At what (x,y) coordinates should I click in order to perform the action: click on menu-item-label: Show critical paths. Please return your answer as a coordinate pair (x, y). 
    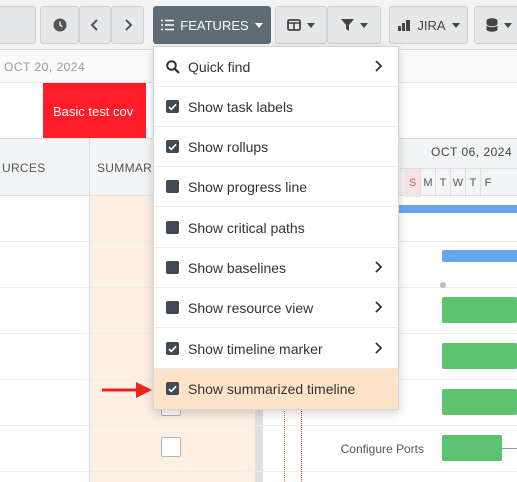
    Looking at the image, I should click on (246, 228).